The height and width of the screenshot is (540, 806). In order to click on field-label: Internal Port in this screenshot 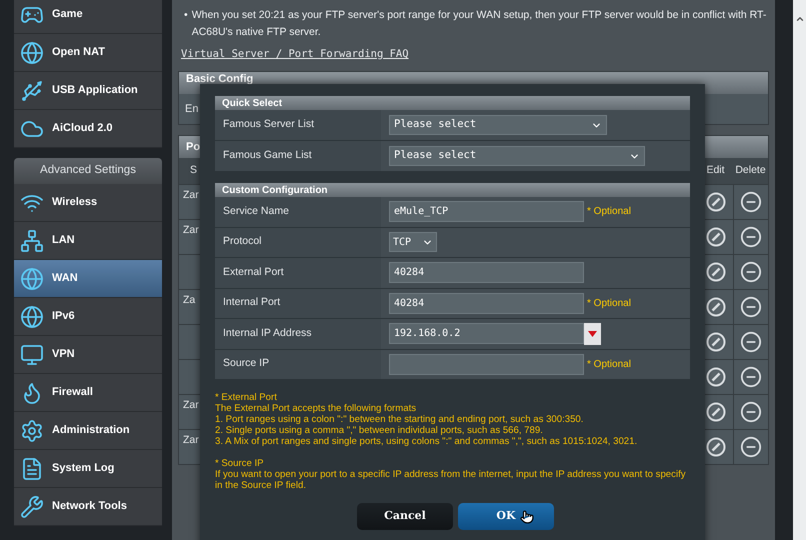, I will do `click(251, 302)`.